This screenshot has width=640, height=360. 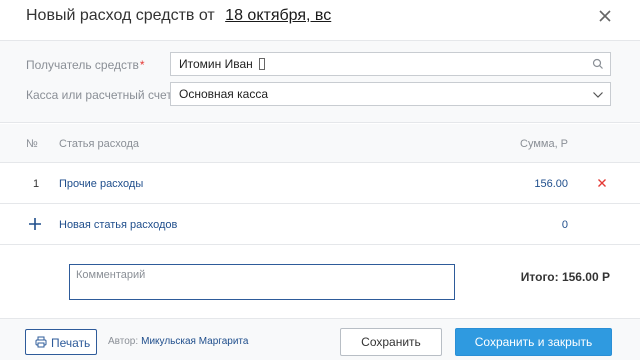 I want to click on dialog-header: Новый расход средств от 18 октября, вс, so click(x=320, y=18).